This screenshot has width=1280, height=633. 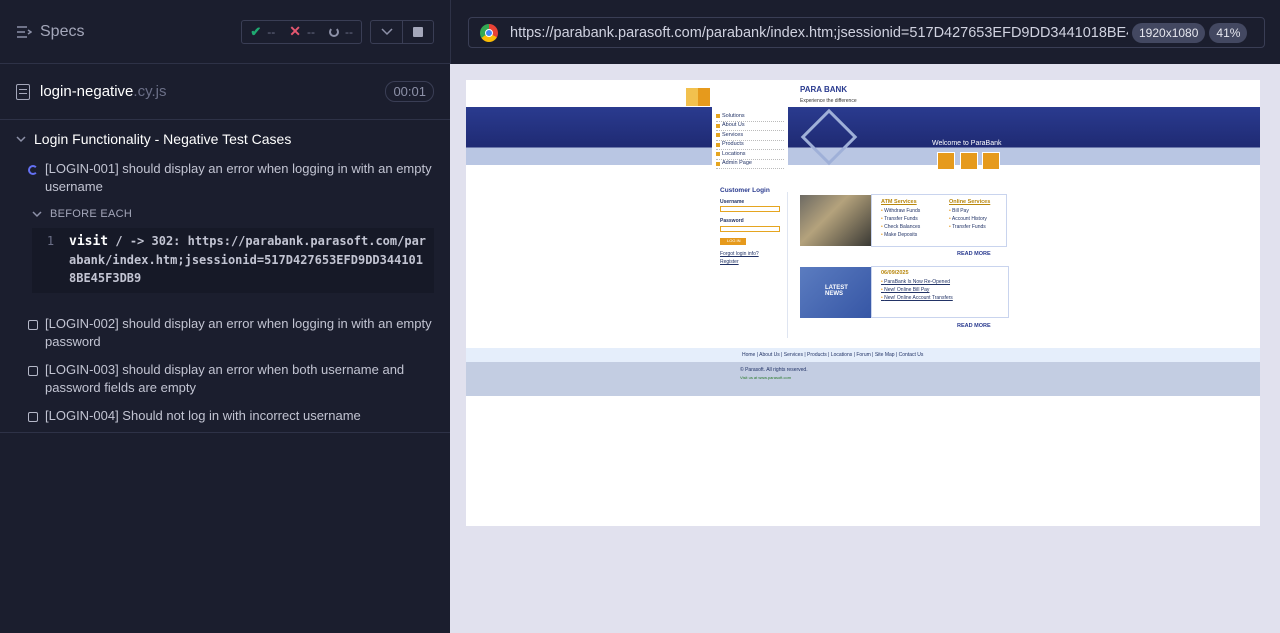 I want to click on online-item: Account History, so click(x=968, y=219).